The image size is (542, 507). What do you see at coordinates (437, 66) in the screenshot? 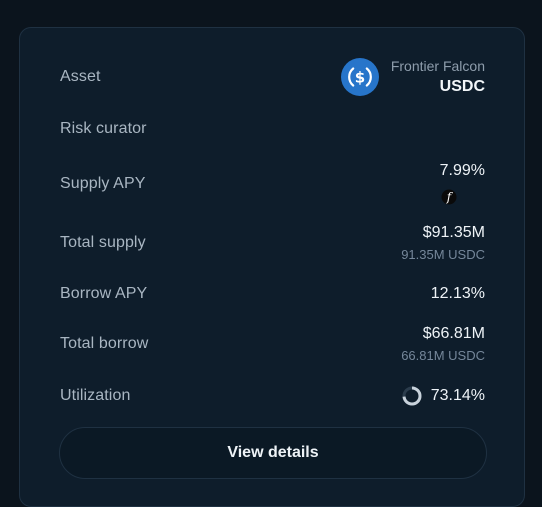
I see `vault-name: Frontier Falcon` at bounding box center [437, 66].